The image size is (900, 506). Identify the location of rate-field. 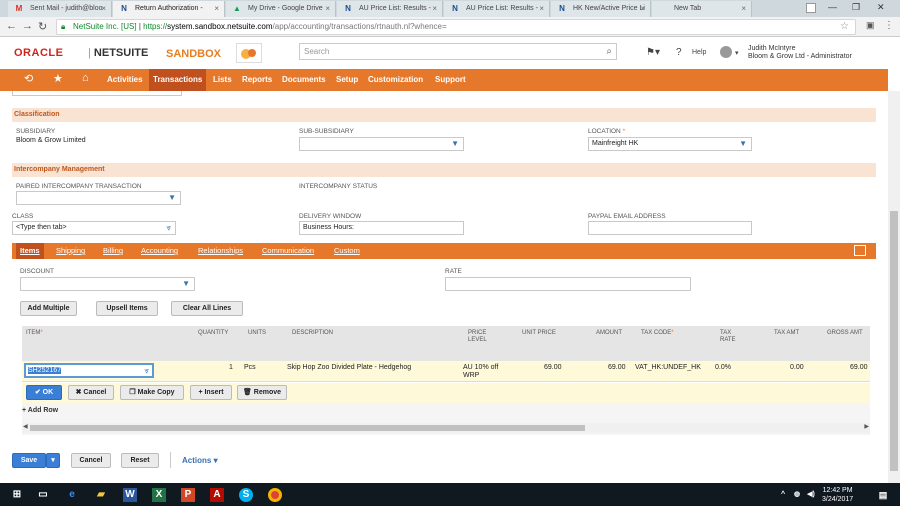
(568, 284).